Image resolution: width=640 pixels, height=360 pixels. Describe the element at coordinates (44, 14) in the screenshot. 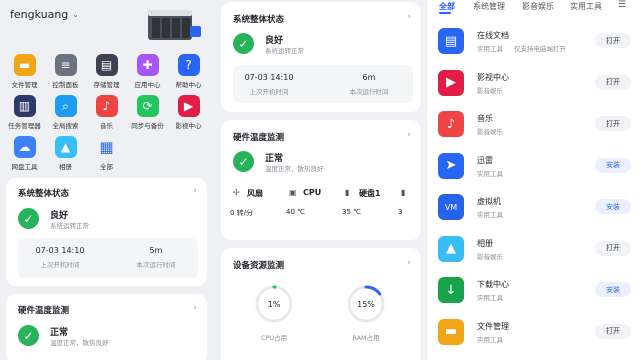

I see `user-menu: fengkuang ⌄` at that location.